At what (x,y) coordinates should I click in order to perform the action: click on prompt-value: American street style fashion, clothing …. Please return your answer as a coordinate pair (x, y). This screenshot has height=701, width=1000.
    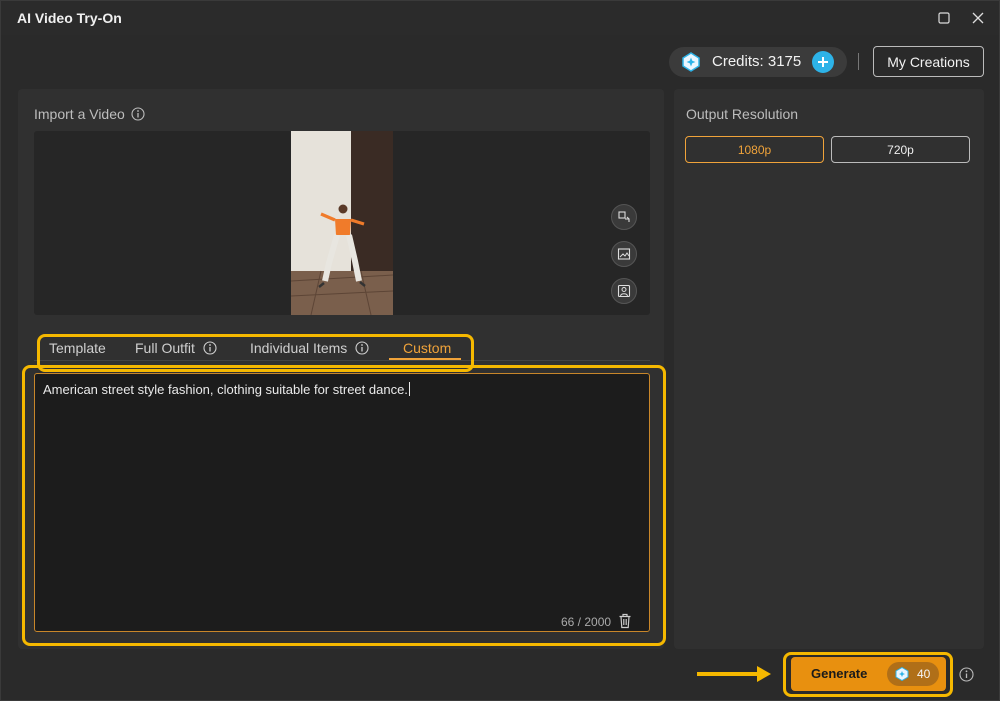
    Looking at the image, I should click on (225, 389).